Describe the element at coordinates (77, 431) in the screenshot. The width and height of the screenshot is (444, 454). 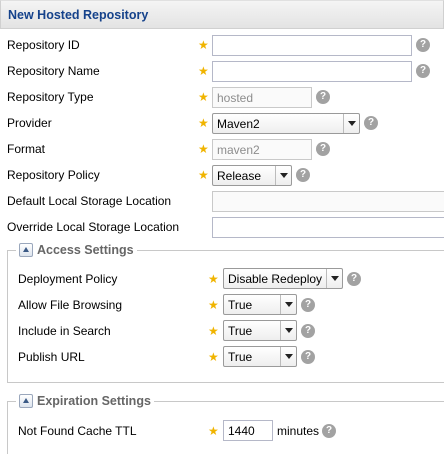
I see `not-found-cache-ttl-label: Not Found Cache TTL` at that location.